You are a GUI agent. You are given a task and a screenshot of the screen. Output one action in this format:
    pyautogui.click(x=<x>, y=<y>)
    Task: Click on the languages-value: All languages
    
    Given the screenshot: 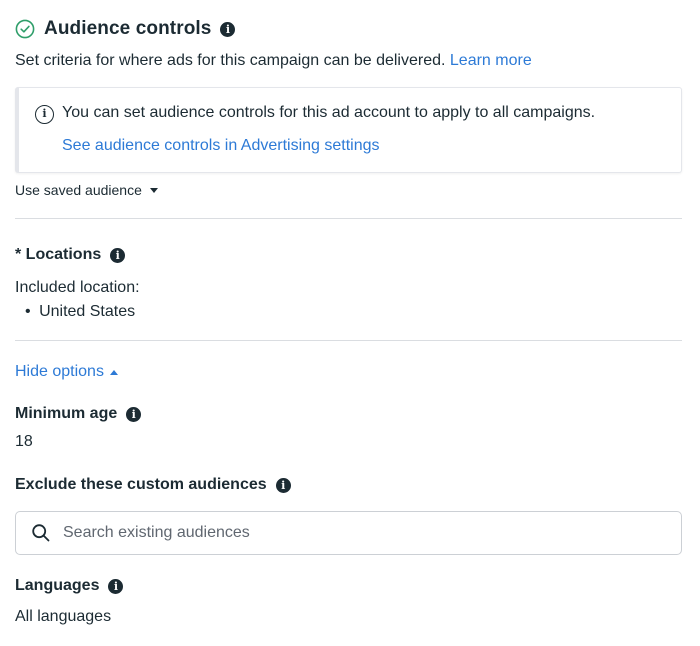 What is the action you would take?
    pyautogui.click(x=63, y=616)
    